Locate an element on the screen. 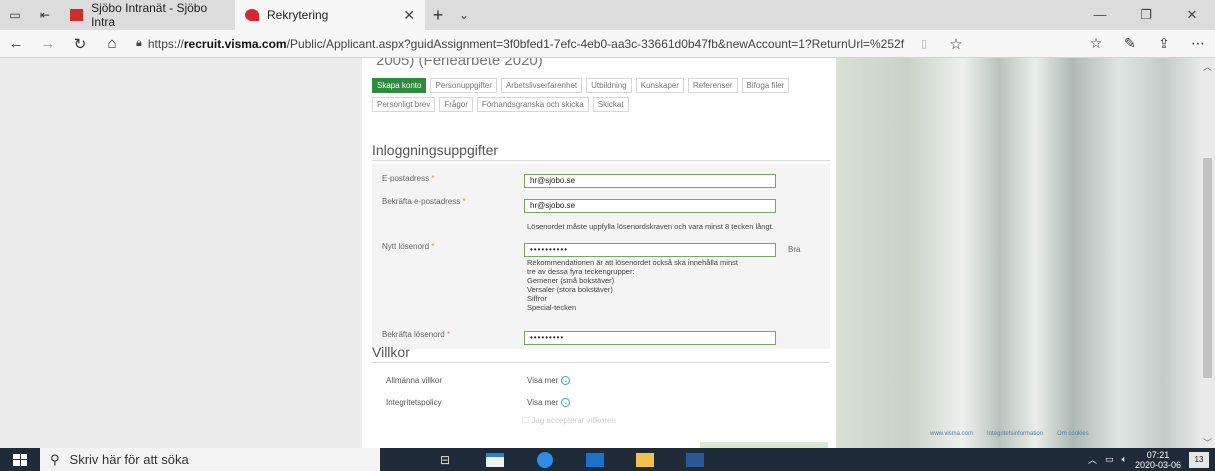 The width and height of the screenshot is (1215, 471). close-tab-icon: ✕ is located at coordinates (409, 15).